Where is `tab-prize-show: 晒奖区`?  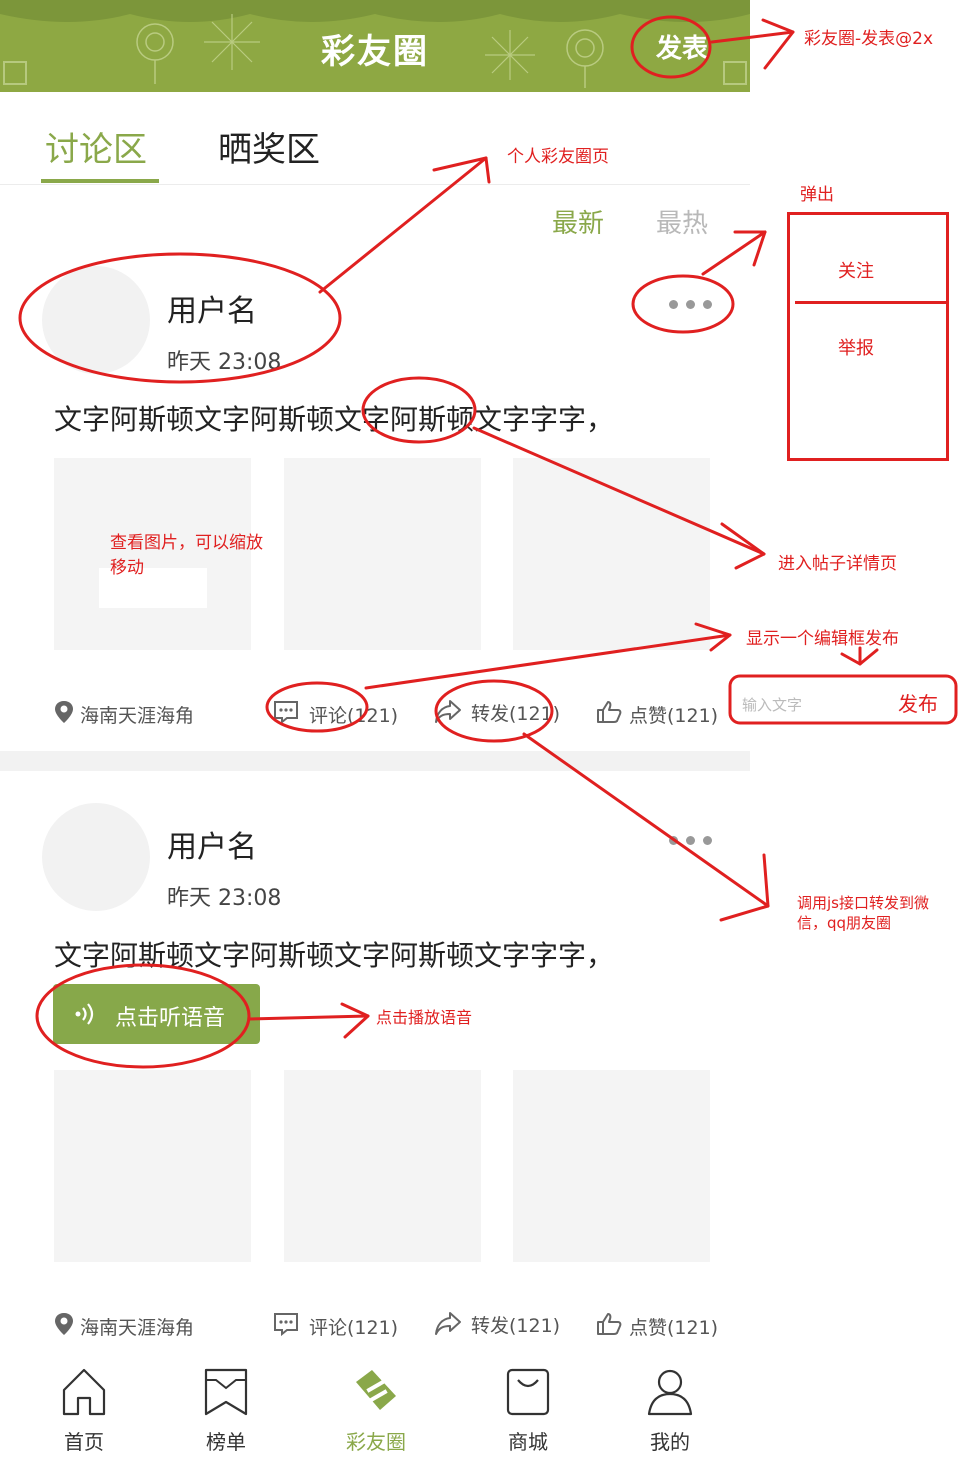
tab-prize-show: 晒奖区 is located at coordinates (269, 146).